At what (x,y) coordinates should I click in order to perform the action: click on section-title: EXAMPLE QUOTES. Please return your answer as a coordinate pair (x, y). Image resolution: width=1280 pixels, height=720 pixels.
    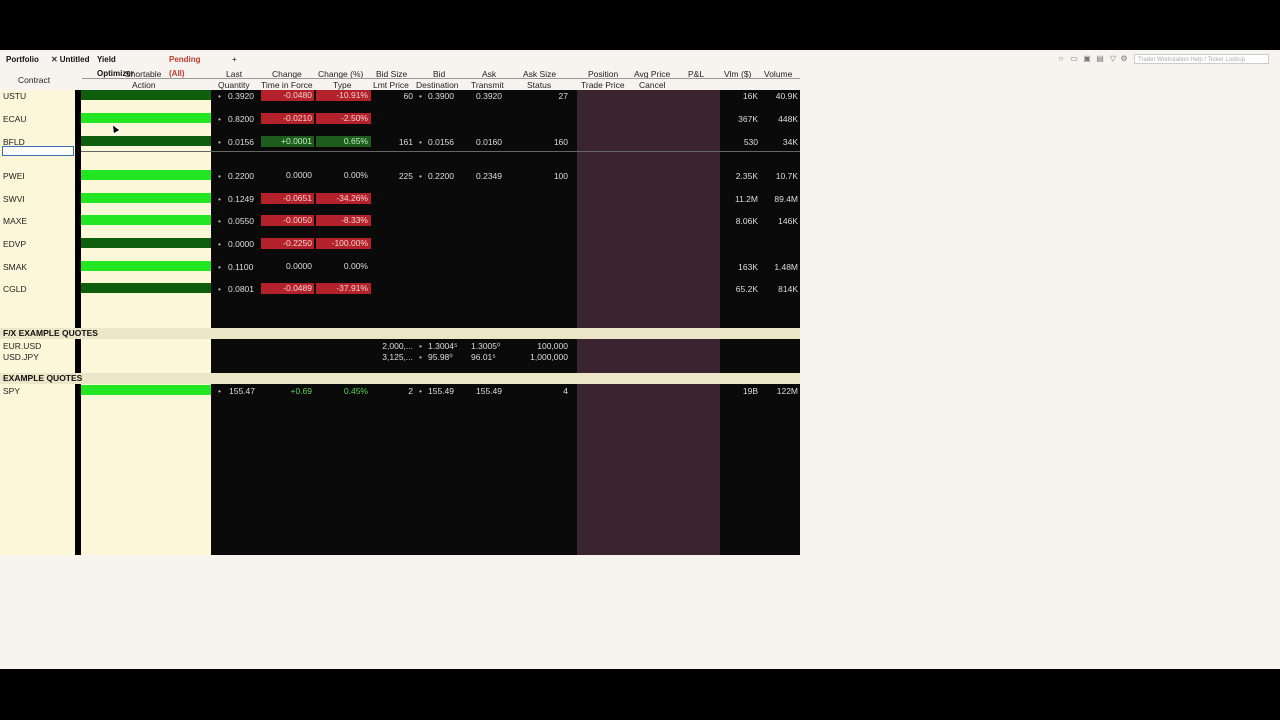
    Looking at the image, I should click on (43, 378).